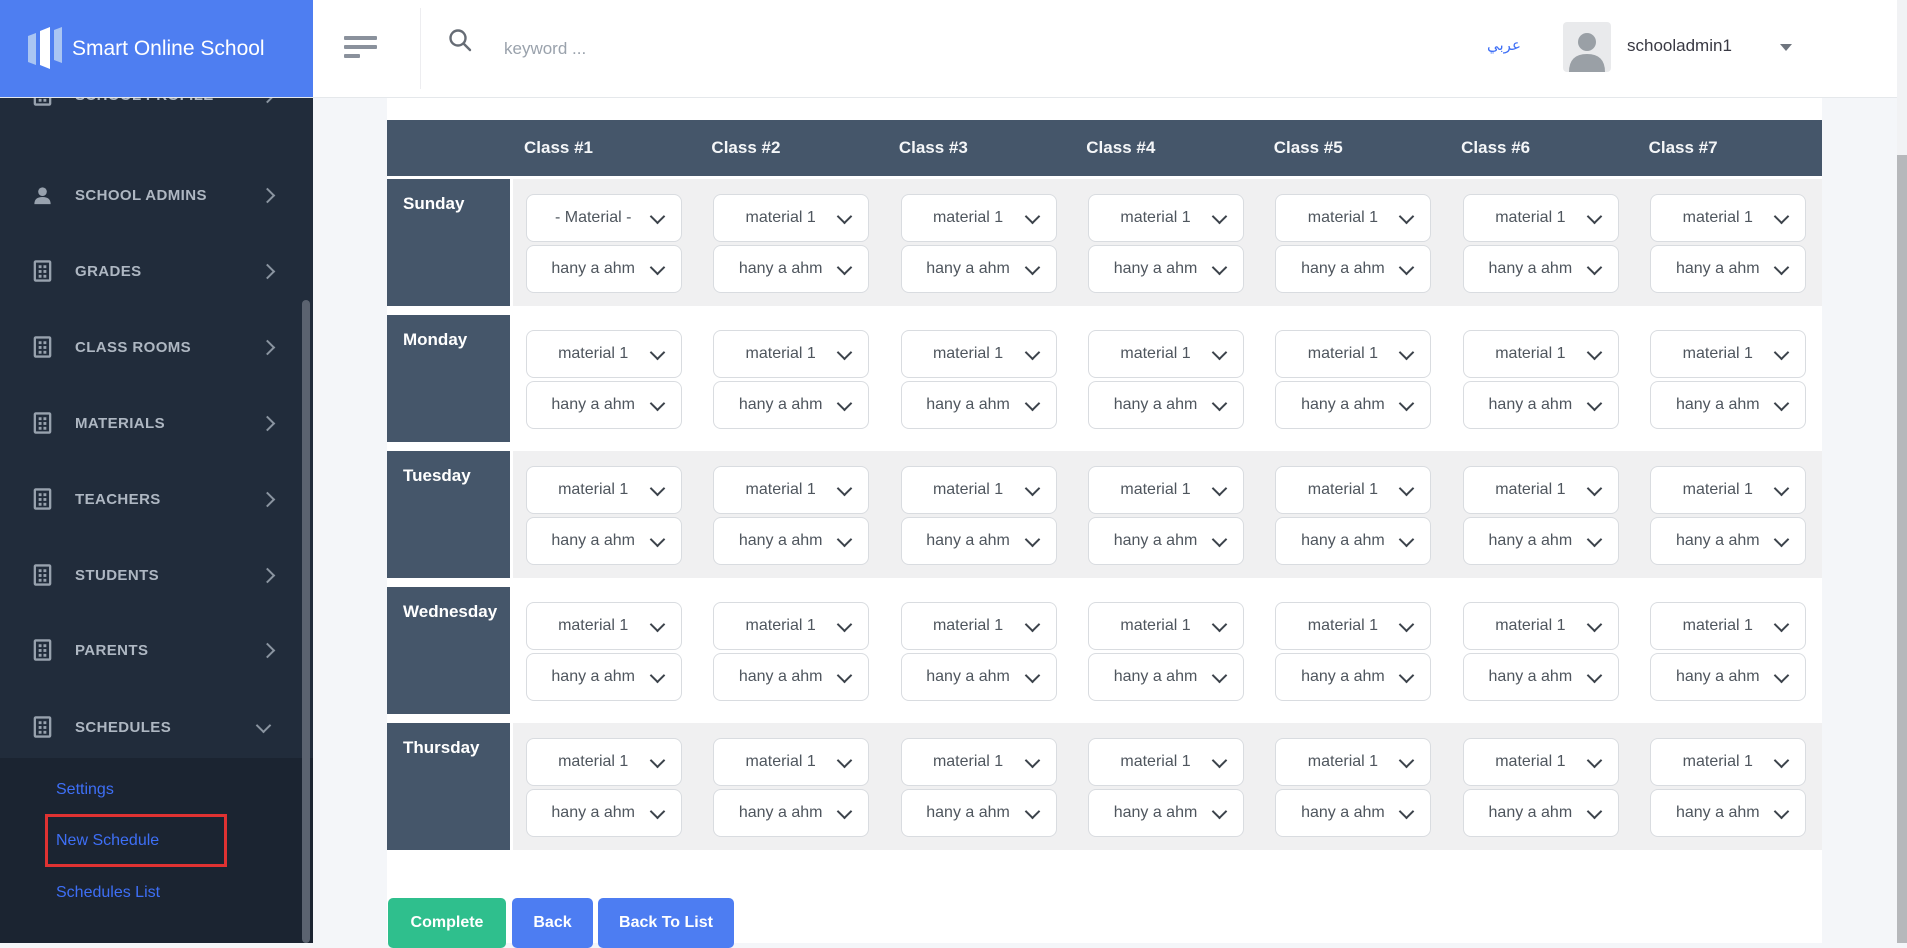 The height and width of the screenshot is (948, 1907). I want to click on material-select-tuesday-class1: material 1, so click(603, 490).